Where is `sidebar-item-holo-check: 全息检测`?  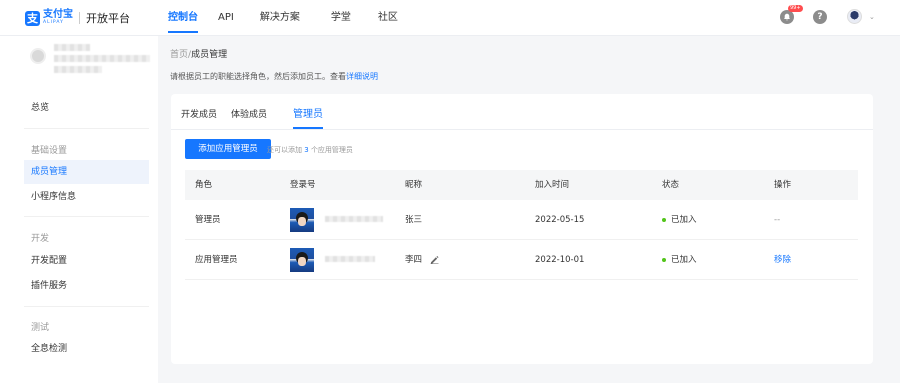
sidebar-item-holo-check: 全息检测 is located at coordinates (86, 349).